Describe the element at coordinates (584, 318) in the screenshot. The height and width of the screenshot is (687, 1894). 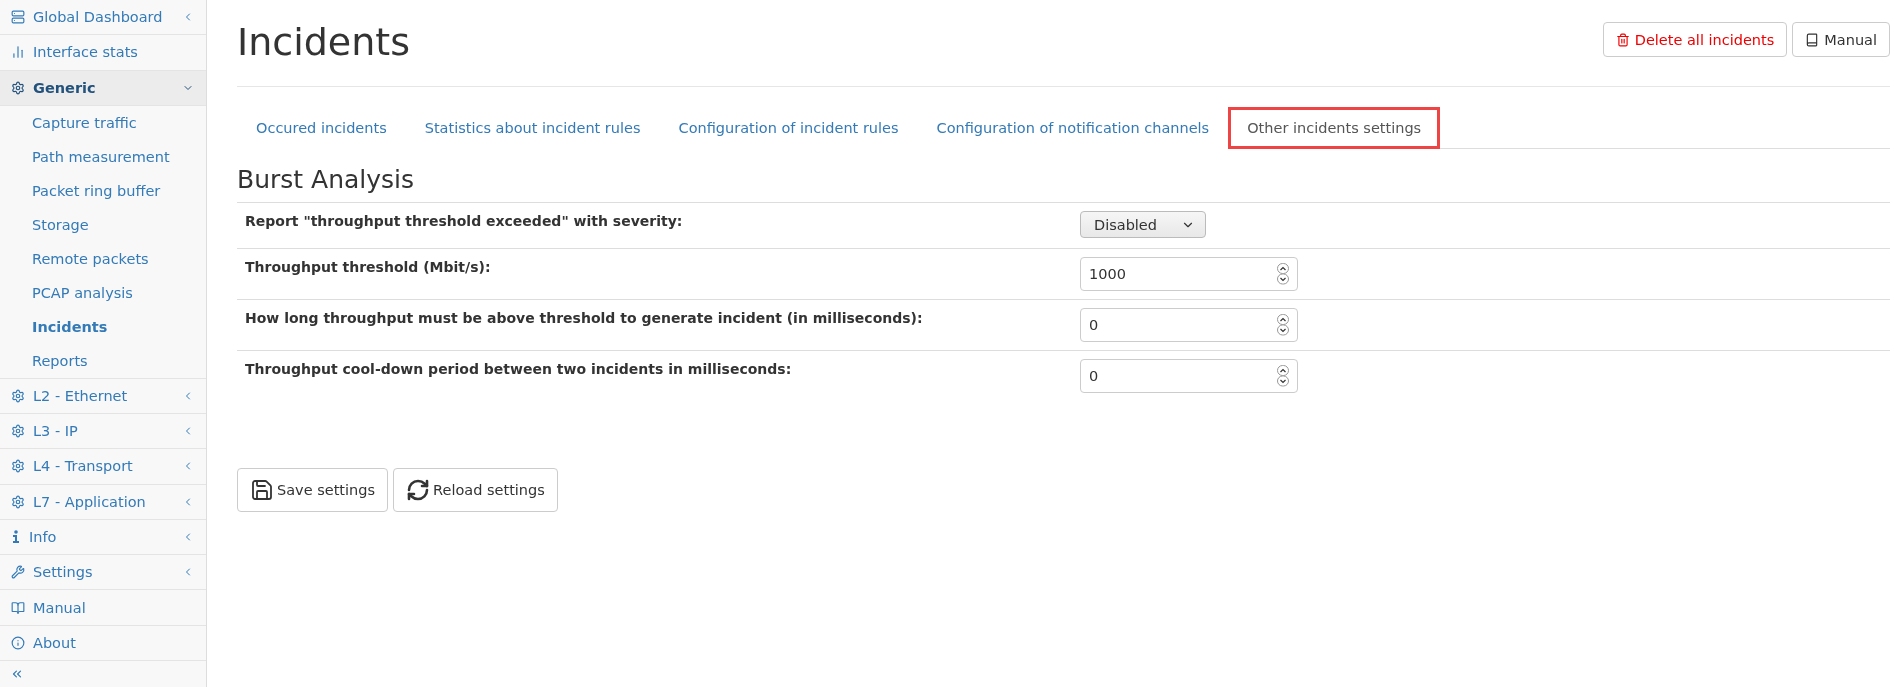
I see `setting-label: How long throughput must be above threshold to generate incident (in milliseconds):` at that location.